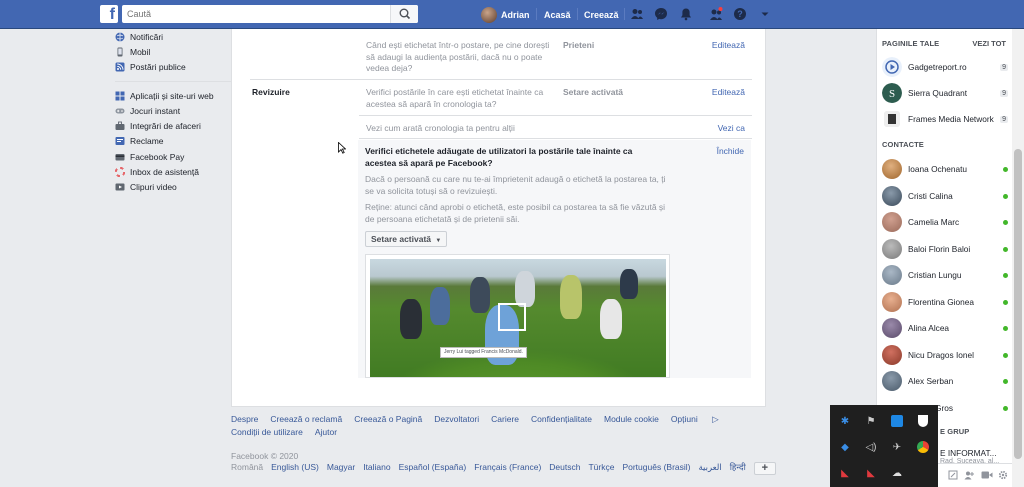  I want to click on contact-item: Camelia Marc, so click(945, 222).